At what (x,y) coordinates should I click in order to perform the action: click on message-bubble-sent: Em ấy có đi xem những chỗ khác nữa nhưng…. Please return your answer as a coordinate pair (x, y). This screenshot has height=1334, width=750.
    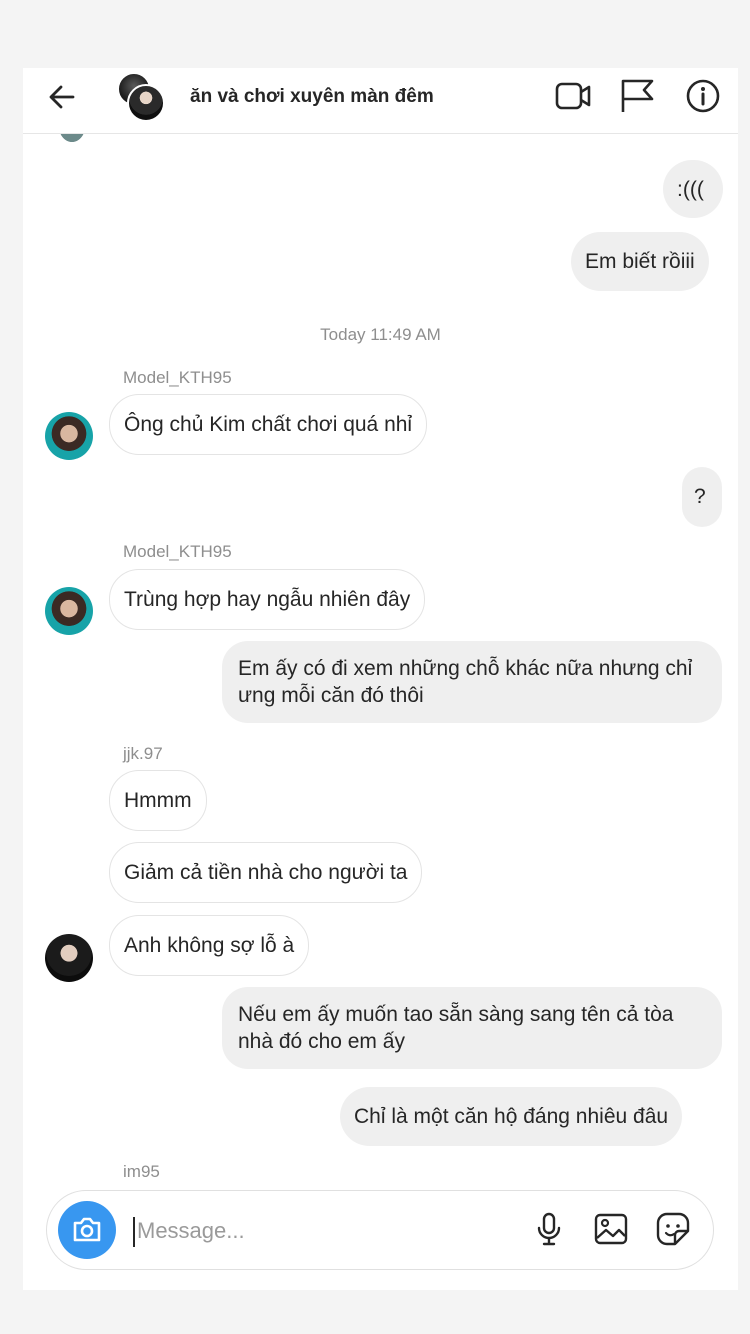
    Looking at the image, I should click on (472, 682).